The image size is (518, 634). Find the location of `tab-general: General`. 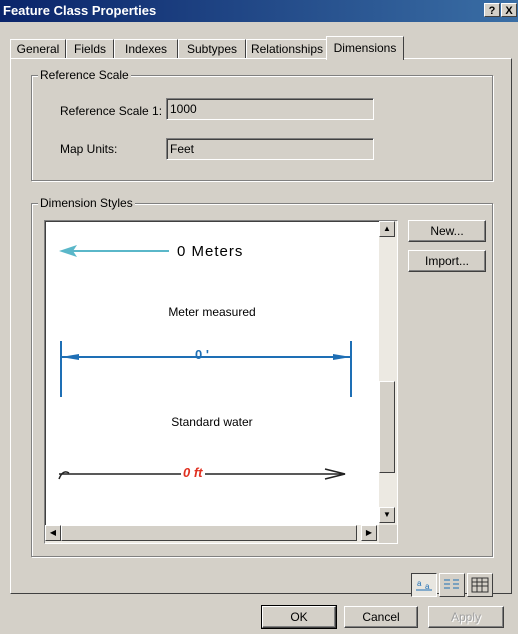

tab-general: General is located at coordinates (38, 49).